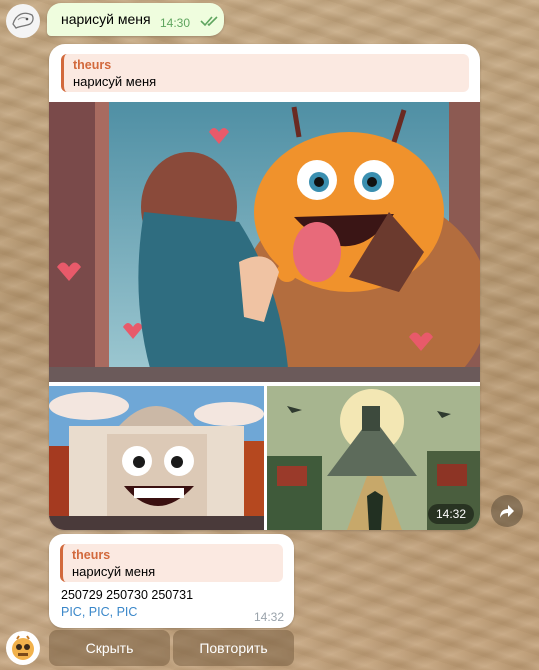 Image resolution: width=539 pixels, height=670 pixels. Describe the element at coordinates (209, 21) in the screenshot. I see `double-check-icon` at that location.